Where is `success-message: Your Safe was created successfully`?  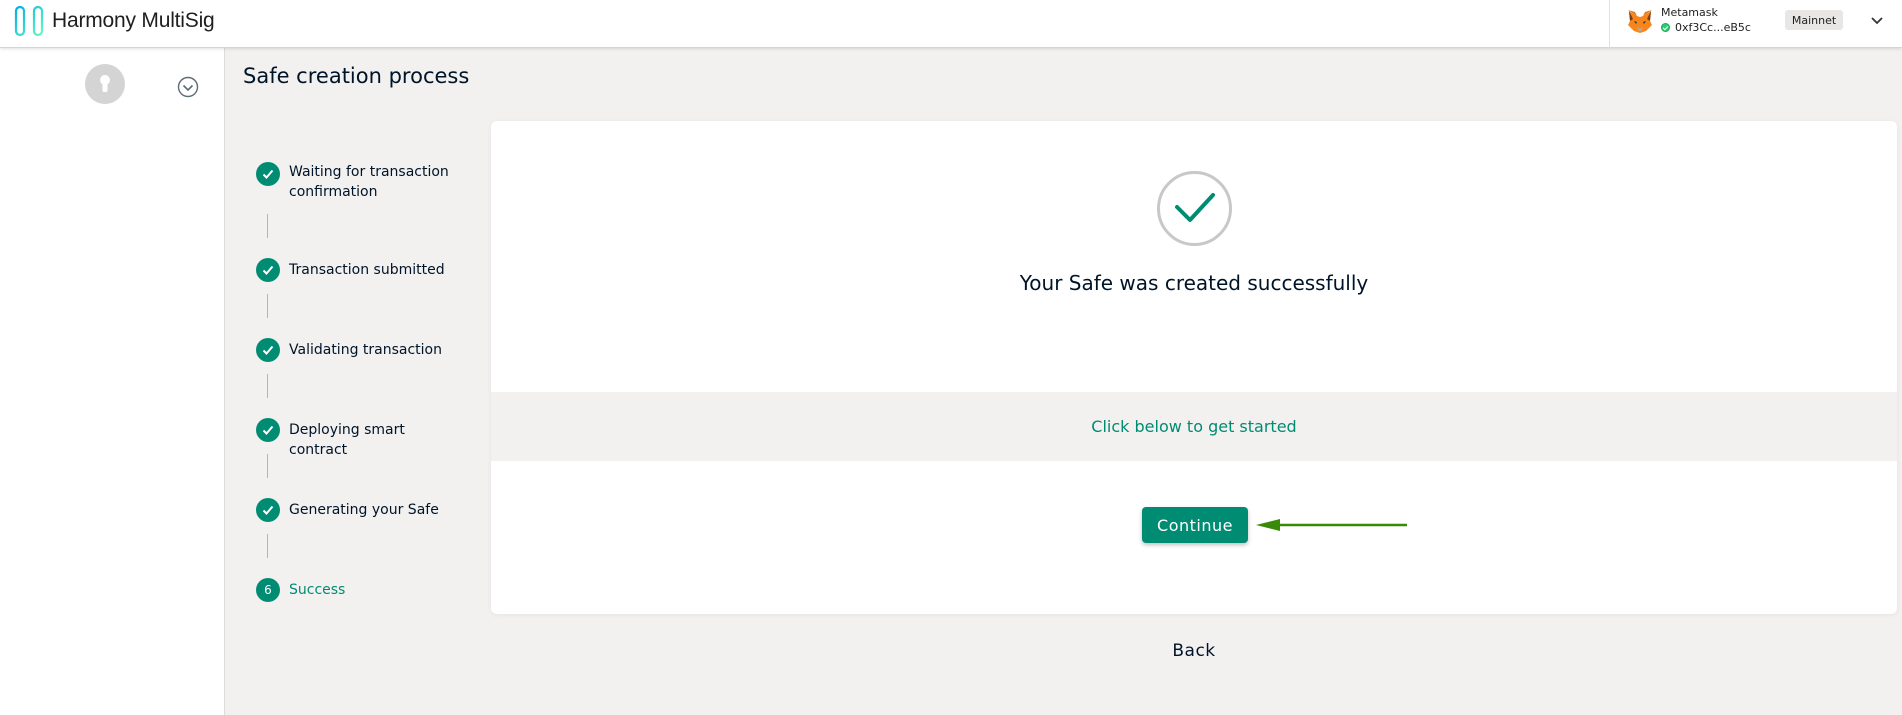 success-message: Your Safe was created successfully is located at coordinates (1194, 283).